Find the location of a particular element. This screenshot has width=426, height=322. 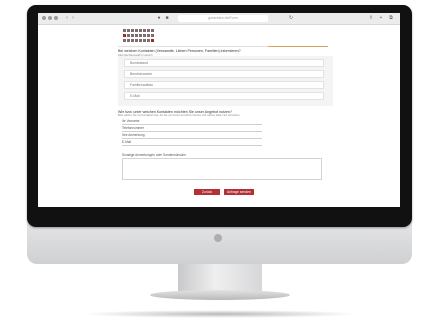

monitor-stand-foot is located at coordinates (220, 295).